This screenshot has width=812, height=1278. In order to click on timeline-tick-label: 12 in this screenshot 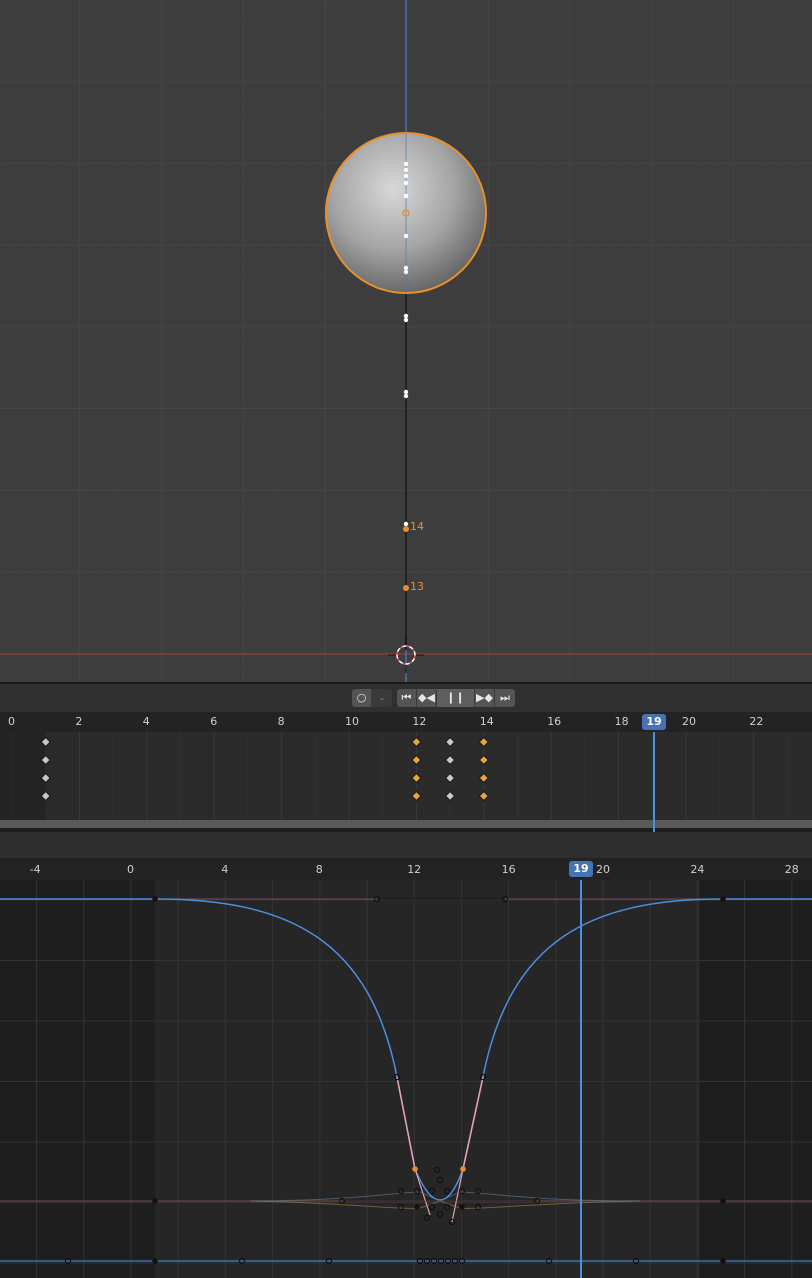, I will do `click(419, 721)`.